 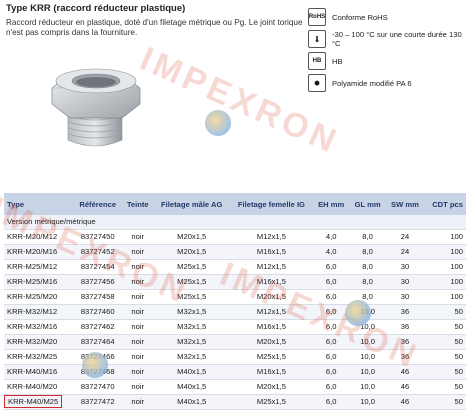 What do you see at coordinates (39, 327) in the screenshot?
I see `cell-type: KRR-M32/M16` at bounding box center [39, 327].